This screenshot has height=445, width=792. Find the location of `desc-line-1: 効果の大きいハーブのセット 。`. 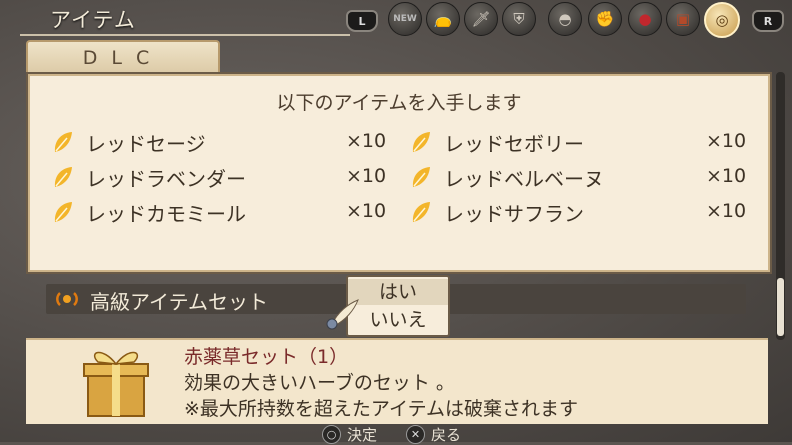

desc-line-1: 効果の大きいハーブのセット 。 is located at coordinates (319, 383).